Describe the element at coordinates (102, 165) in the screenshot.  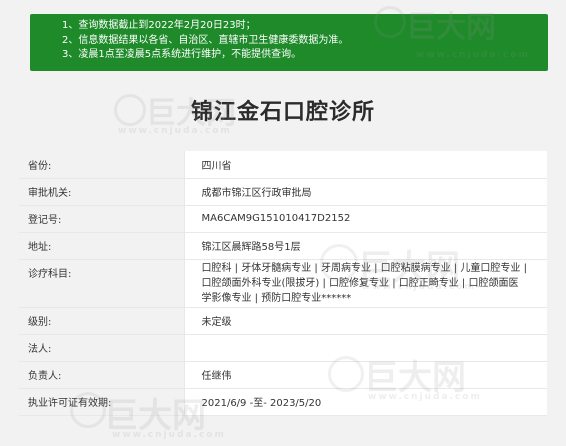
I see `row-label: 省份:` at that location.